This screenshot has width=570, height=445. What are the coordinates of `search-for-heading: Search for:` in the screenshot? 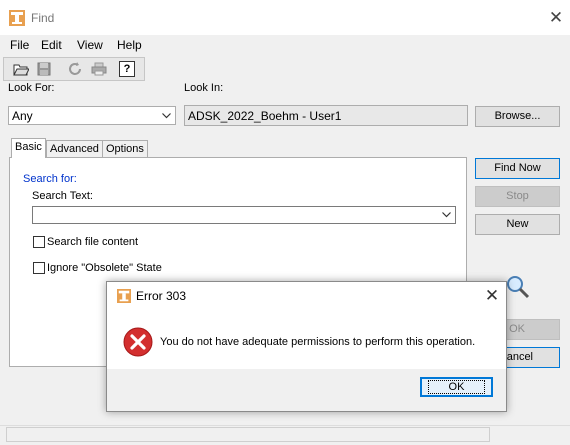 It's located at (50, 179).